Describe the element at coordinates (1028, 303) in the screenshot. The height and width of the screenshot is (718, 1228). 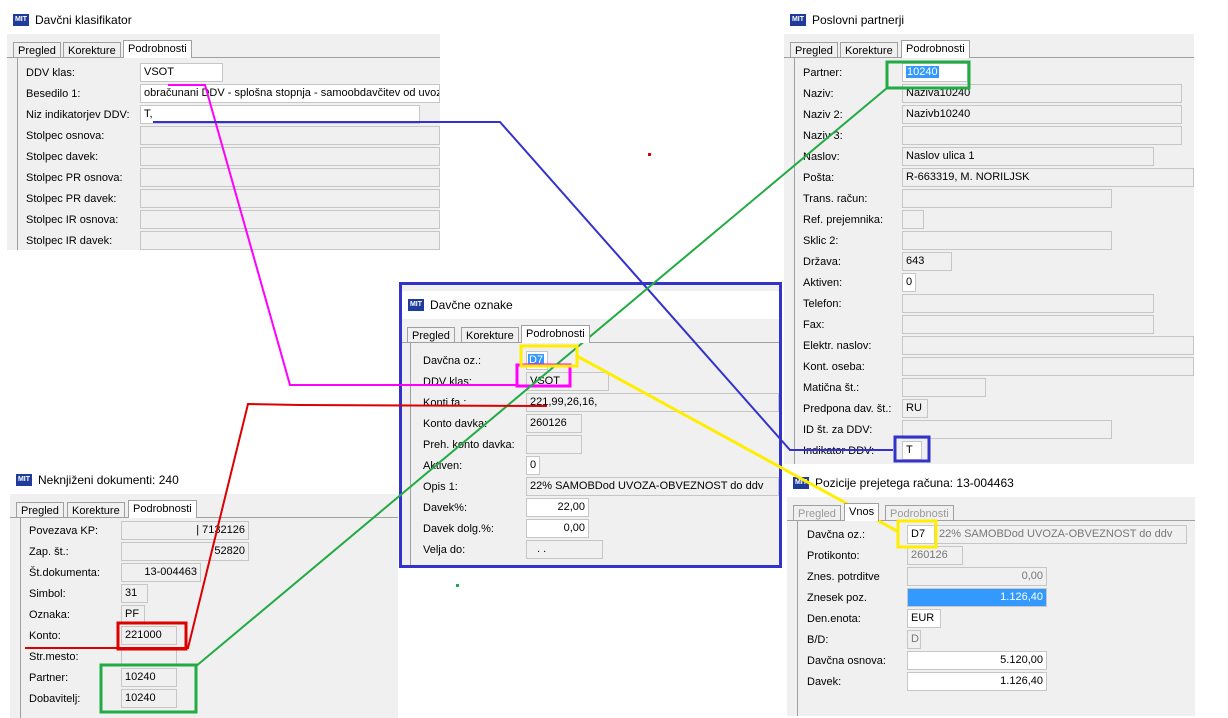
I see `telefon-field` at that location.